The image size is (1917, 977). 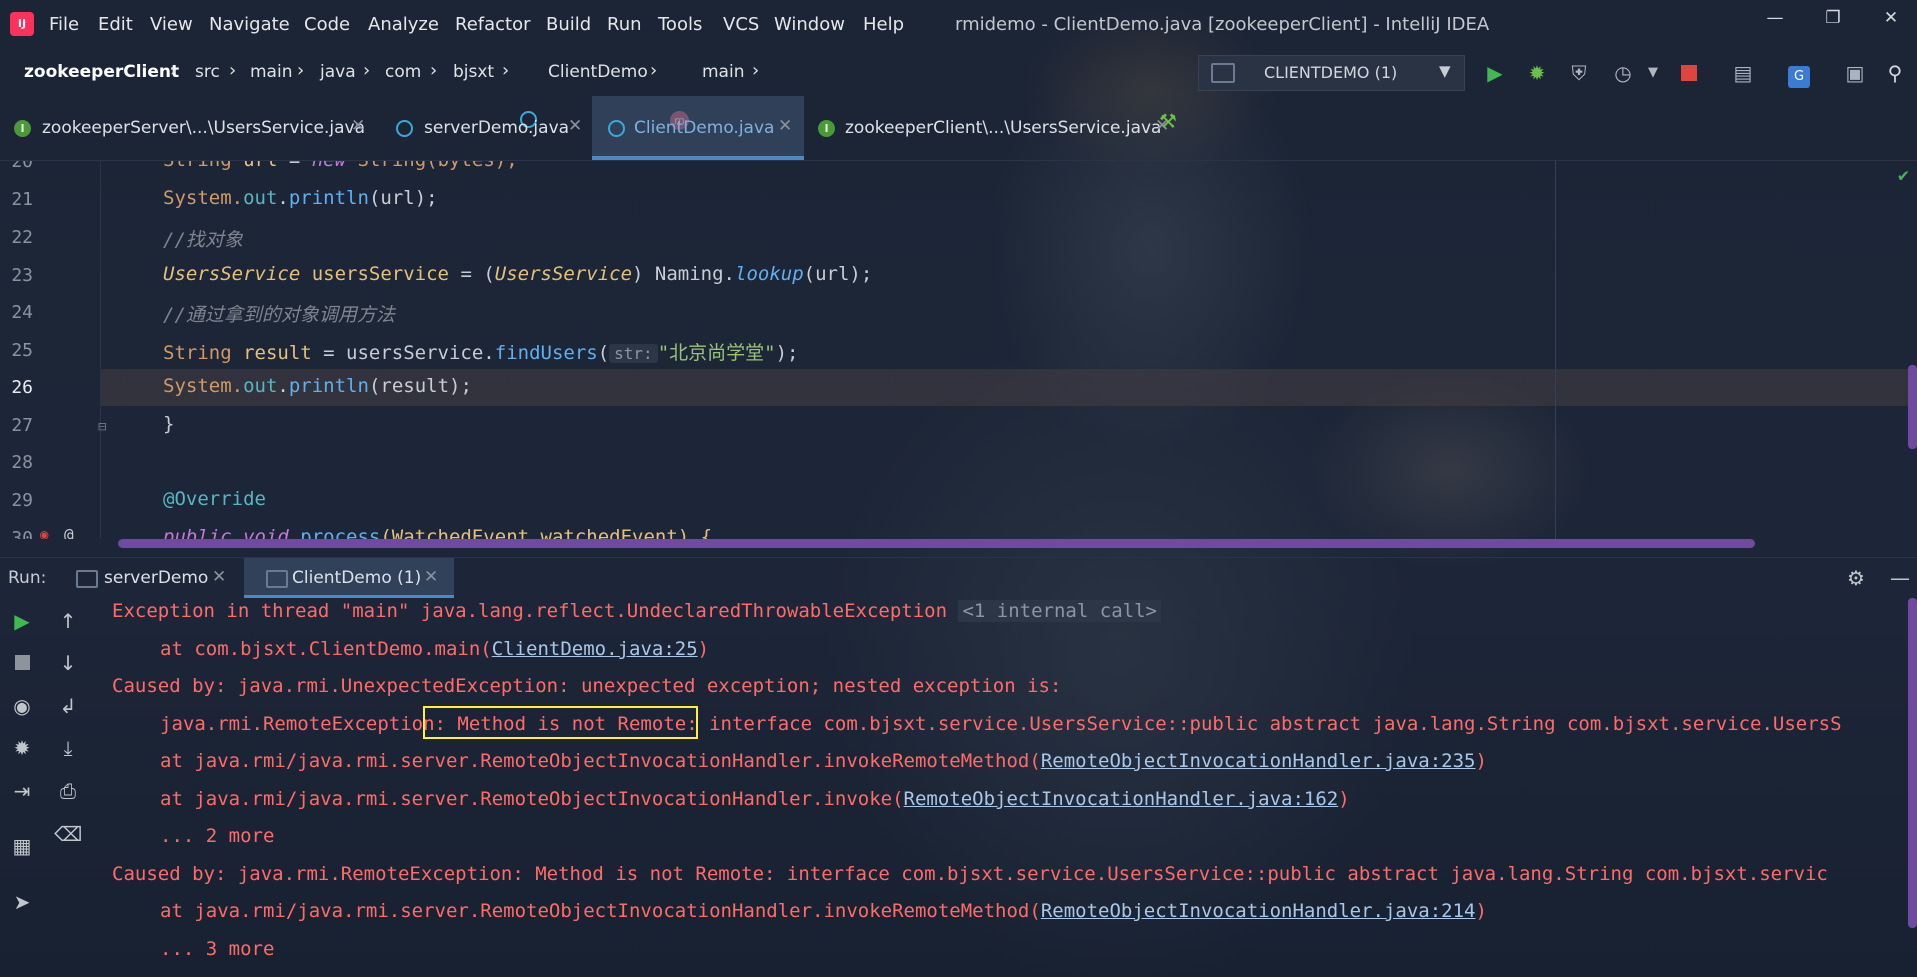 What do you see at coordinates (1121, 799) in the screenshot?
I see `stacktrace-link: RemoteObjectInvocationHandler.java:162` at bounding box center [1121, 799].